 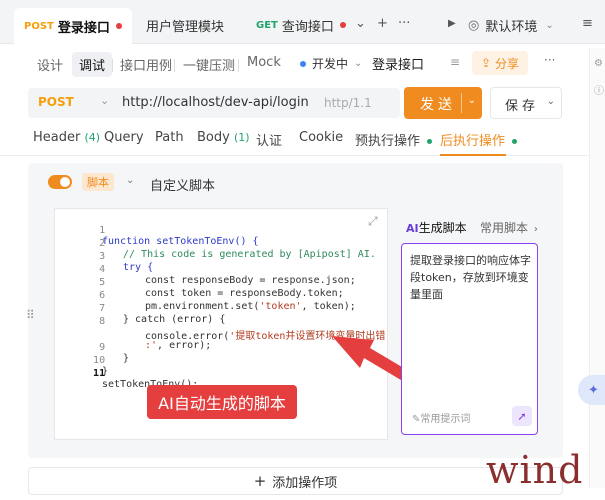 What do you see at coordinates (398, 63) in the screenshot?
I see `api-name-input: 登录接口` at bounding box center [398, 63].